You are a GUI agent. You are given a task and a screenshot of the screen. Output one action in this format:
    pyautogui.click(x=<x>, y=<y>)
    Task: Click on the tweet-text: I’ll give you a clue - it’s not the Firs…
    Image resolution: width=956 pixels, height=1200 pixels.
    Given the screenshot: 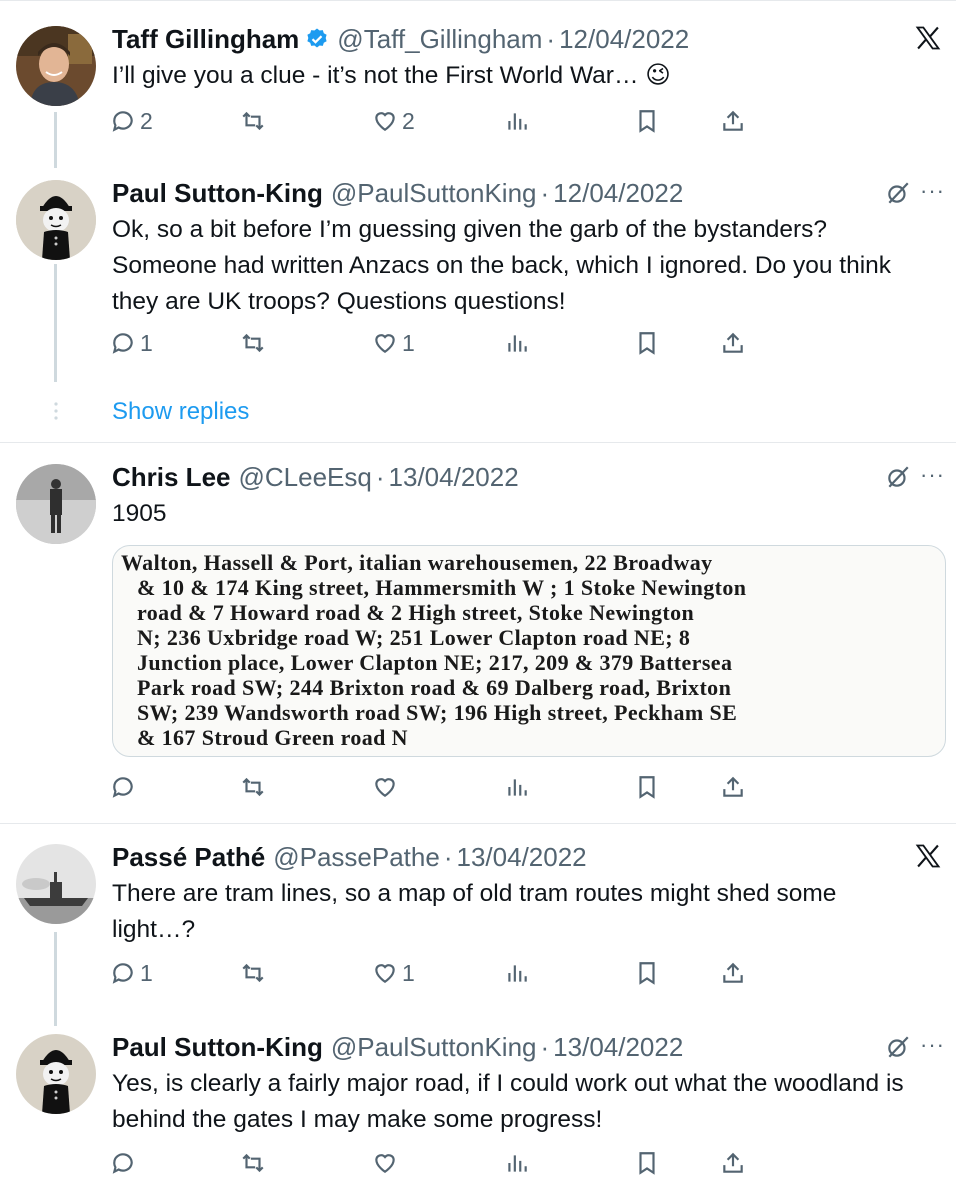 What is the action you would take?
    pyautogui.click(x=391, y=75)
    